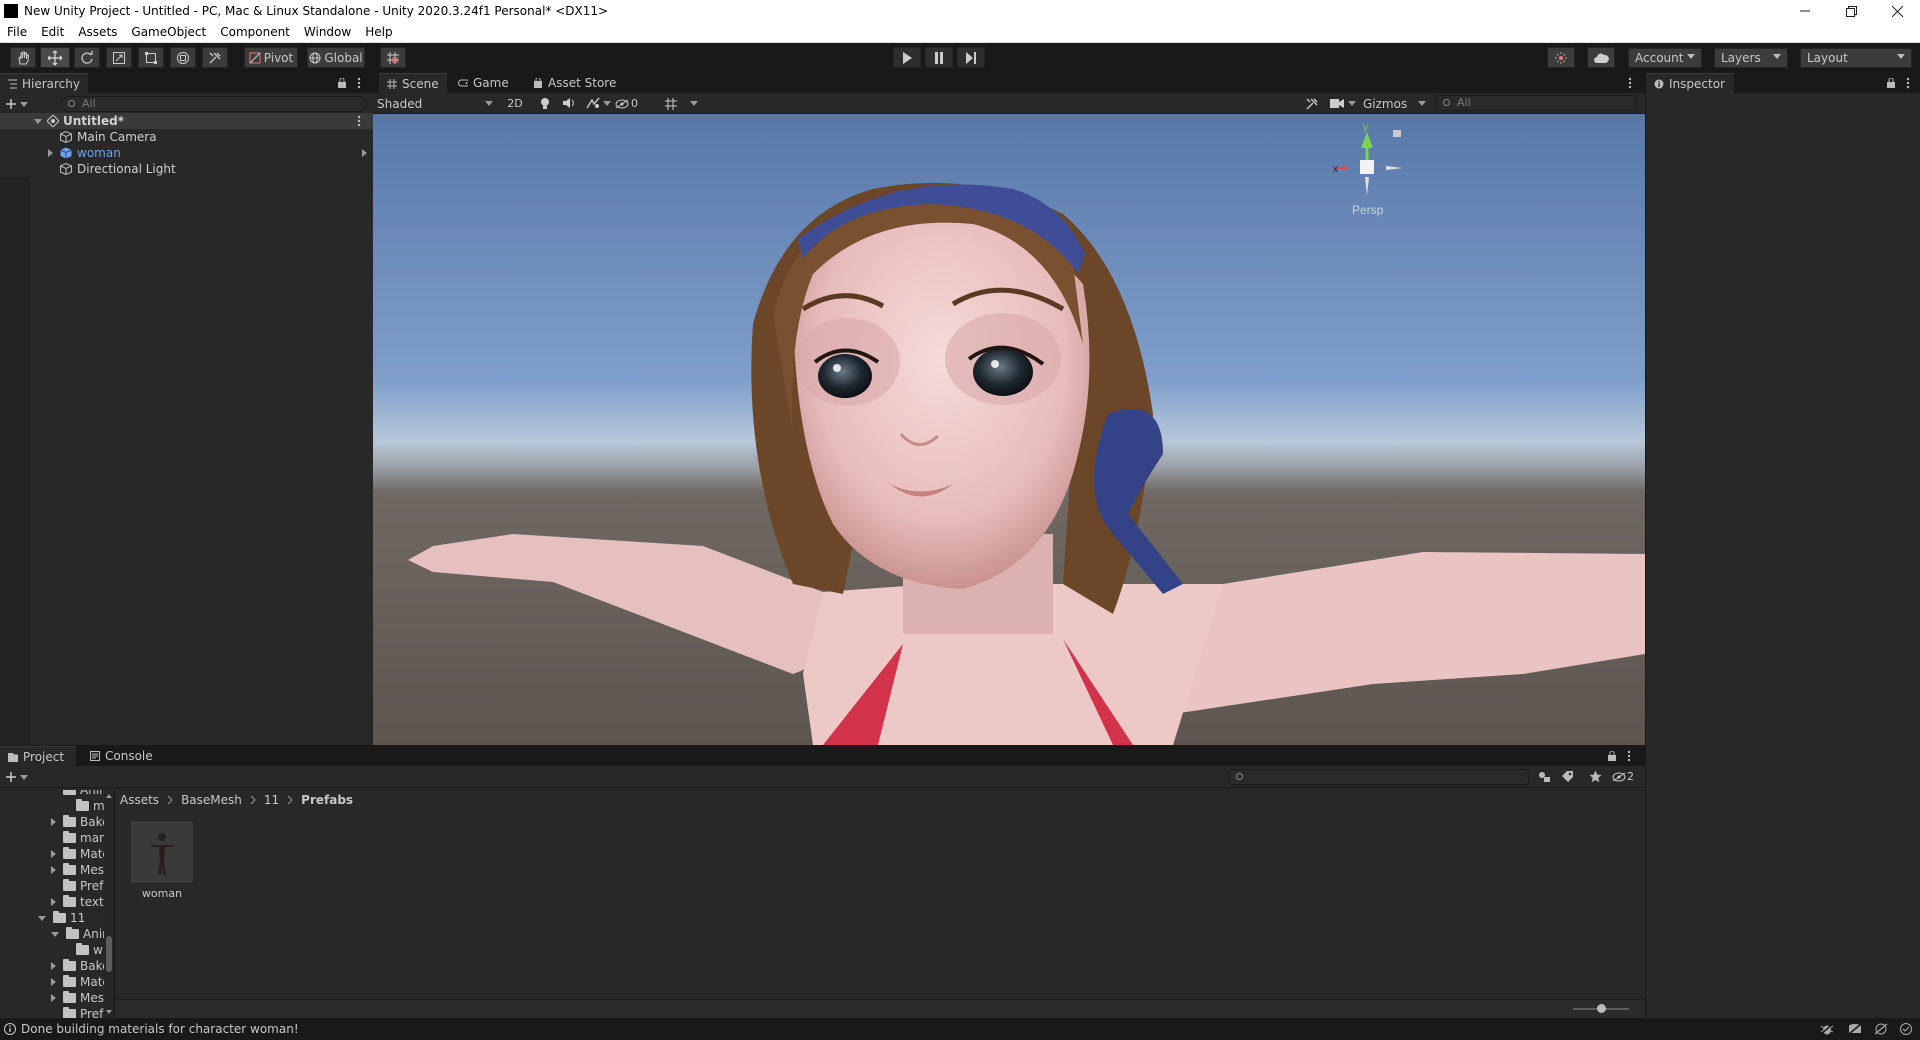 This screenshot has height=1040, width=1920. Describe the element at coordinates (1395, 103) in the screenshot. I see `gizmos-dropdown: Gizmos` at that location.